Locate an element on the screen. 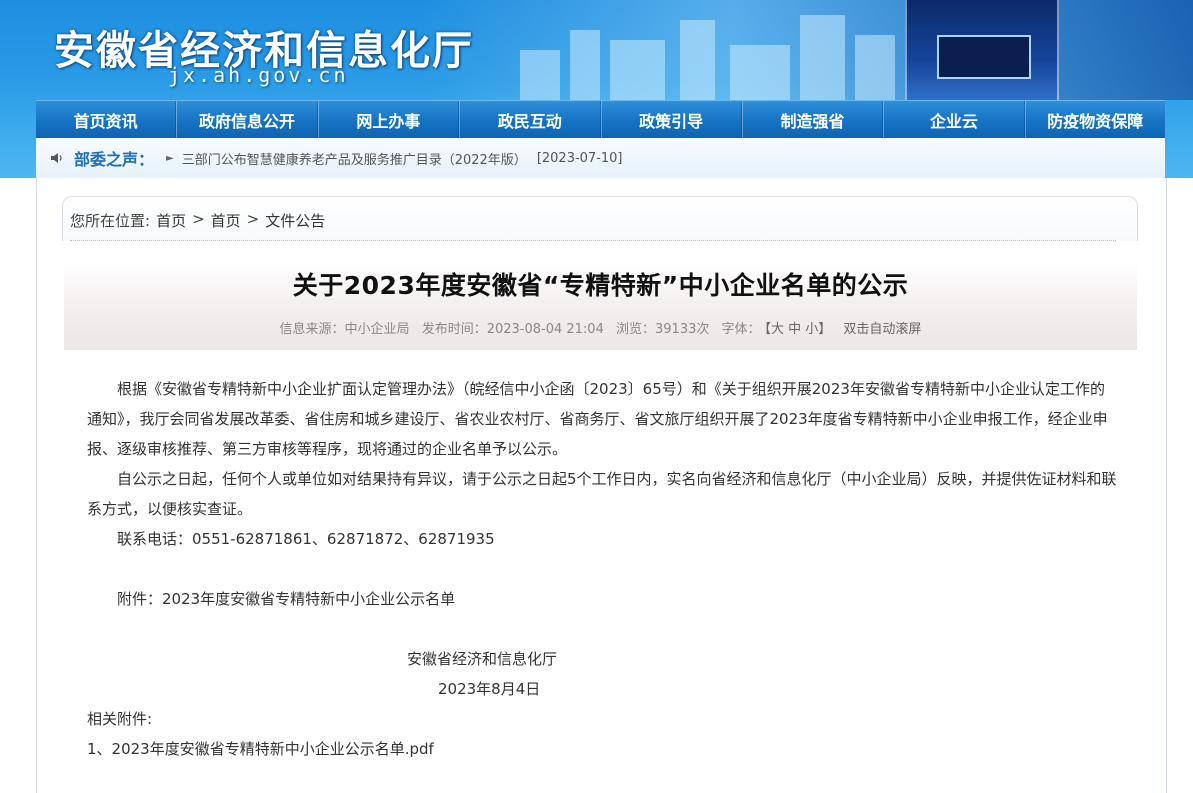 Image resolution: width=1193 pixels, height=793 pixels. banner-tower-image is located at coordinates (982, 50).